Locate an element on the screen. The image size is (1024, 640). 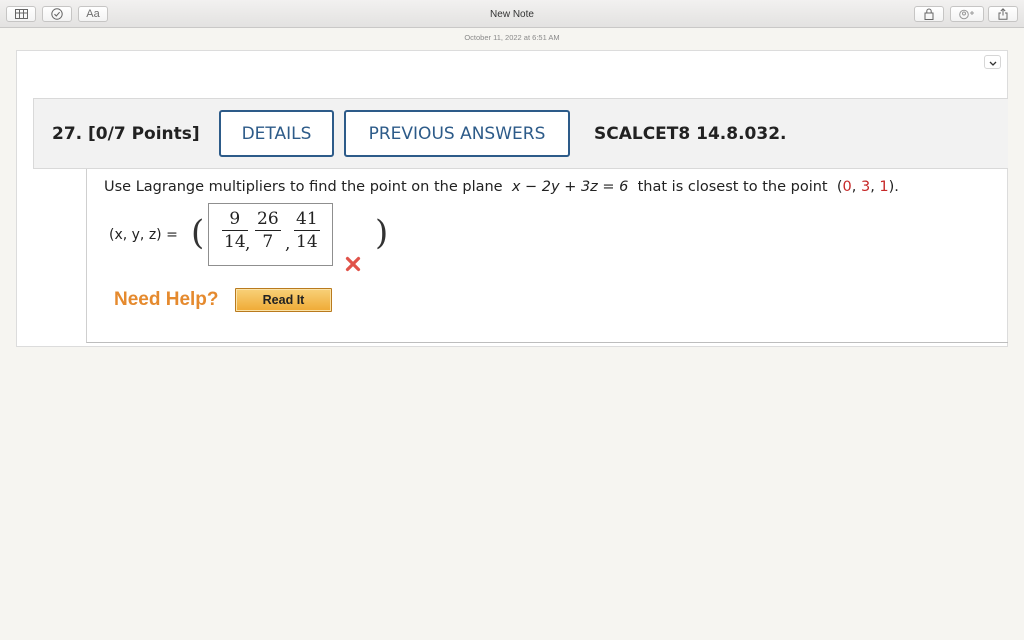
fraction-x-denominator: 14 is located at coordinates (235, 242).